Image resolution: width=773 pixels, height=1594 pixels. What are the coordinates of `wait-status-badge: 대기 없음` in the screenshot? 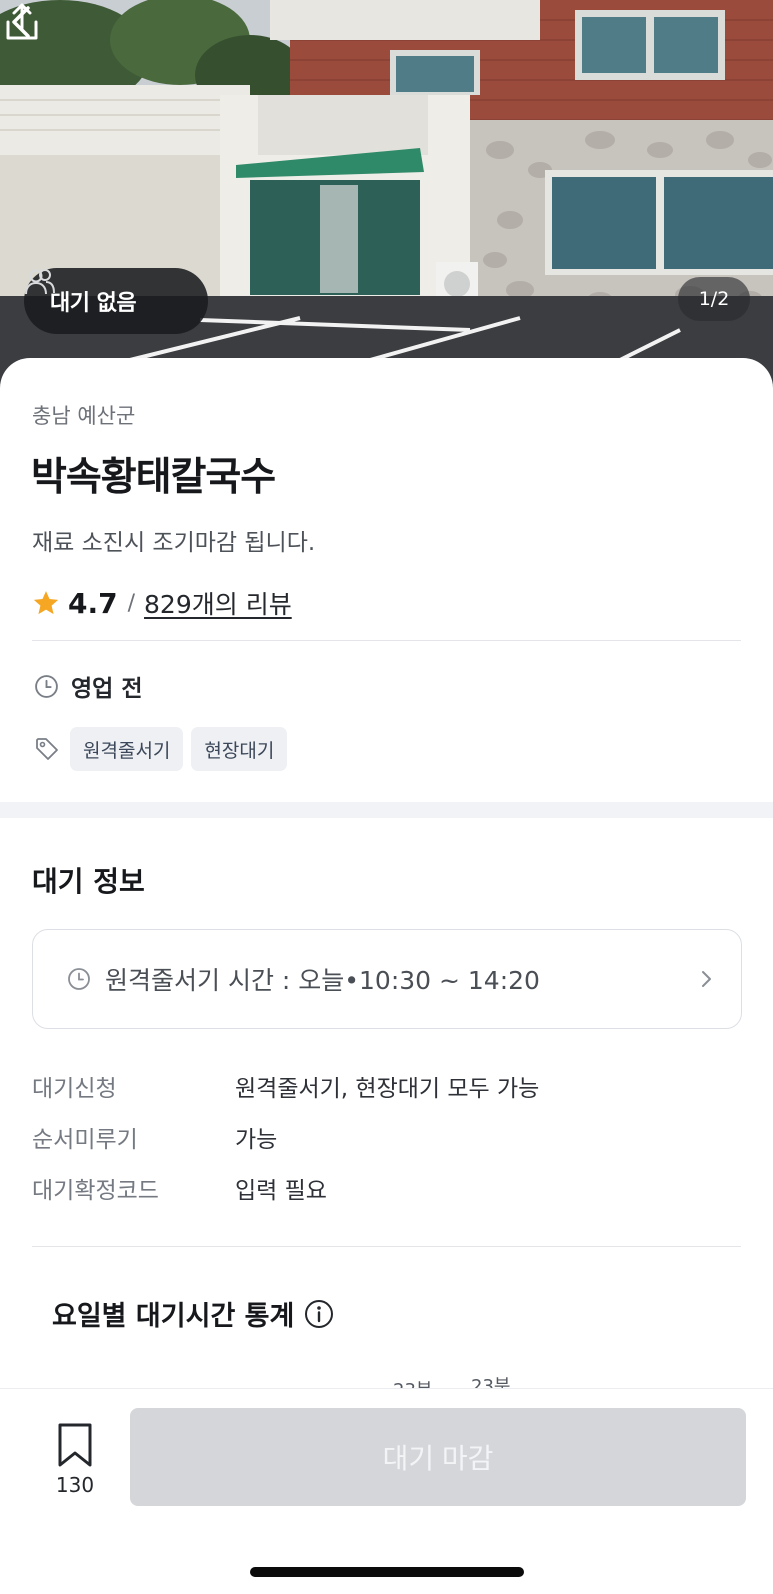 It's located at (116, 301).